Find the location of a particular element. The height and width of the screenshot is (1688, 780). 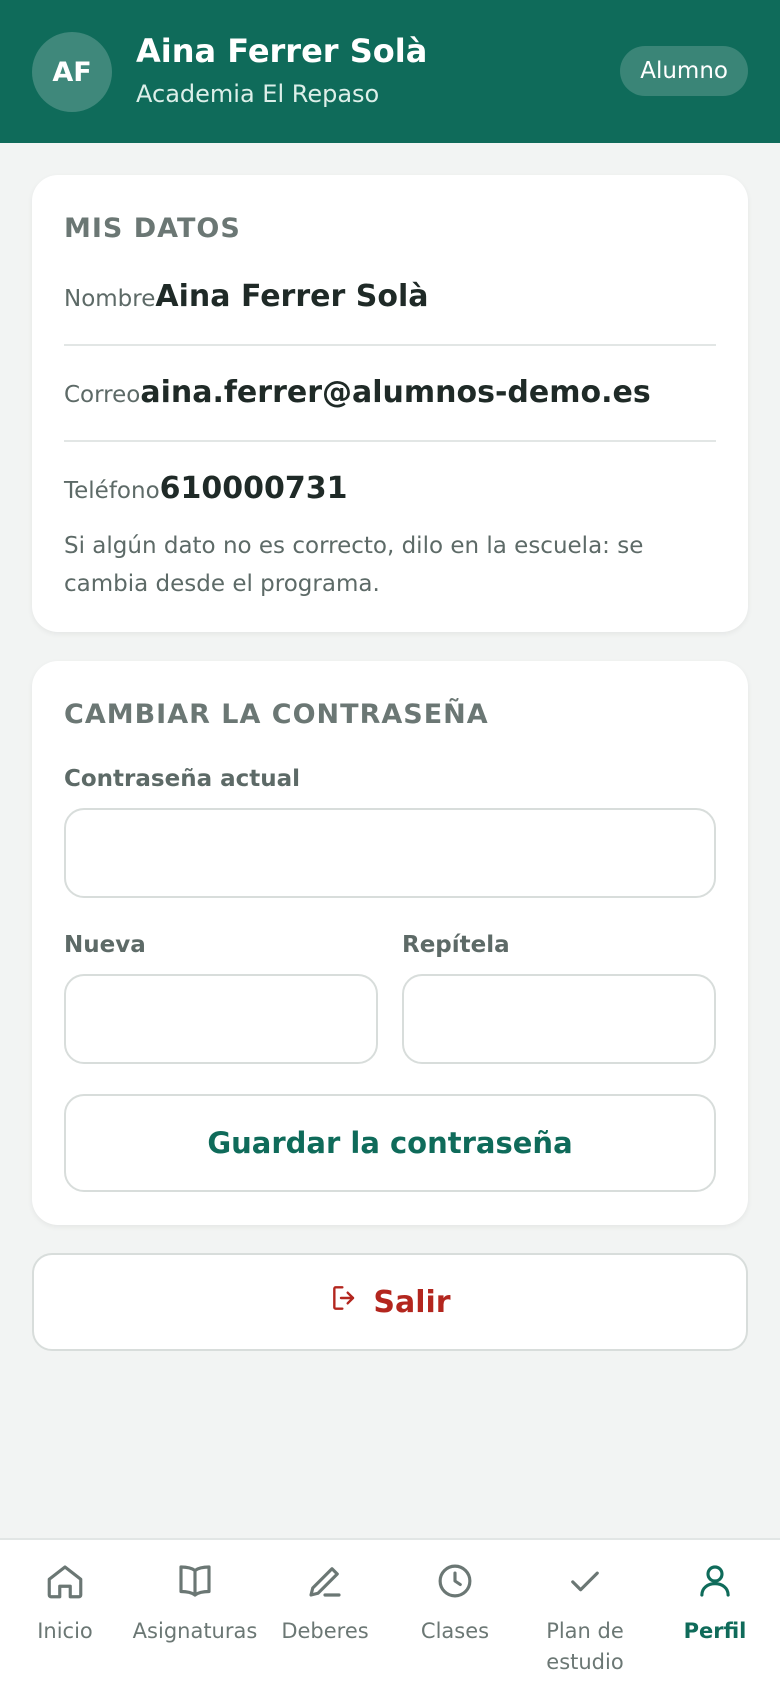

name-label: Nombre is located at coordinates (110, 299).